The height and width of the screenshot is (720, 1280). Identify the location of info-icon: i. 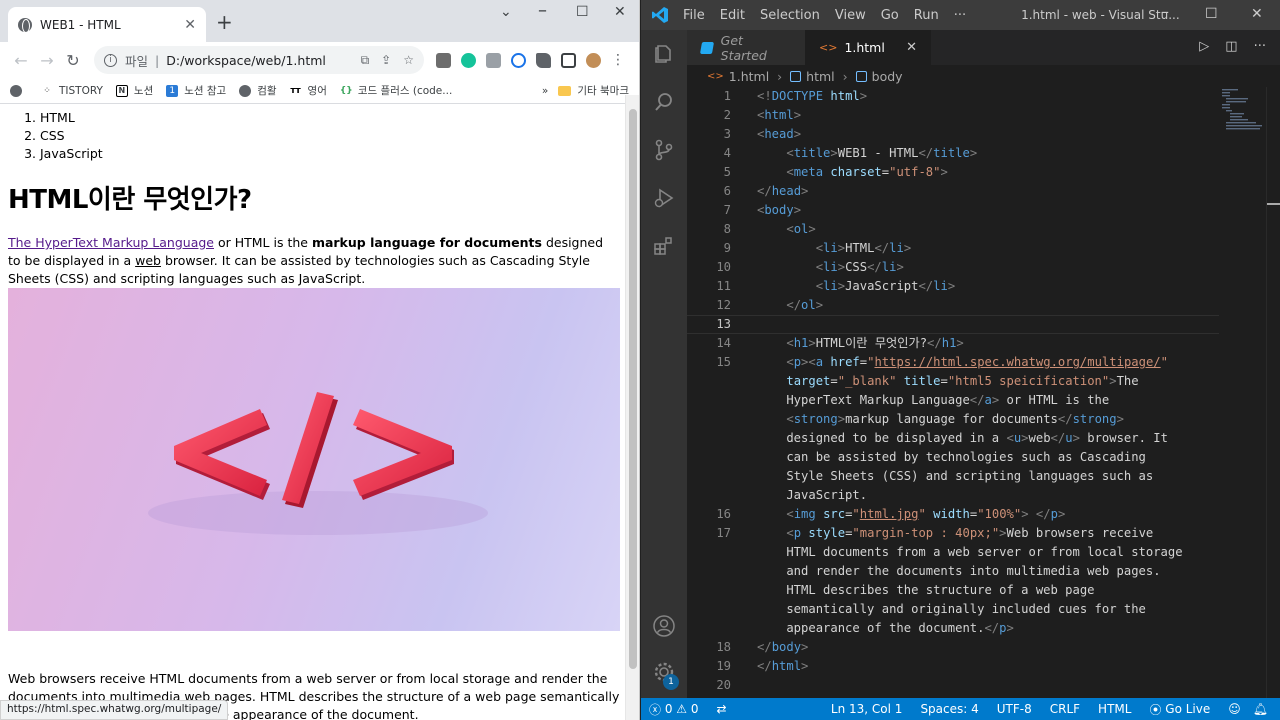
(110, 60).